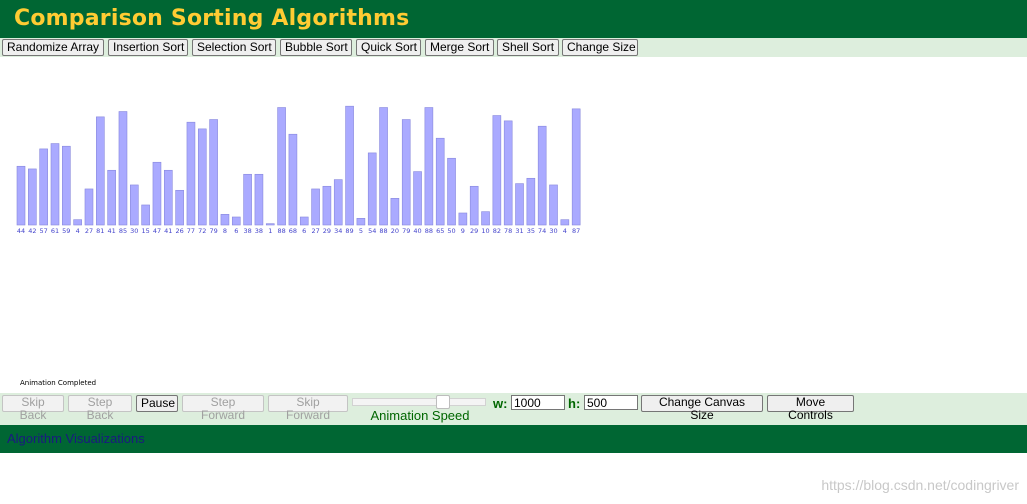  What do you see at coordinates (810, 408) in the screenshot?
I see `move-controls-button: Move Controls` at bounding box center [810, 408].